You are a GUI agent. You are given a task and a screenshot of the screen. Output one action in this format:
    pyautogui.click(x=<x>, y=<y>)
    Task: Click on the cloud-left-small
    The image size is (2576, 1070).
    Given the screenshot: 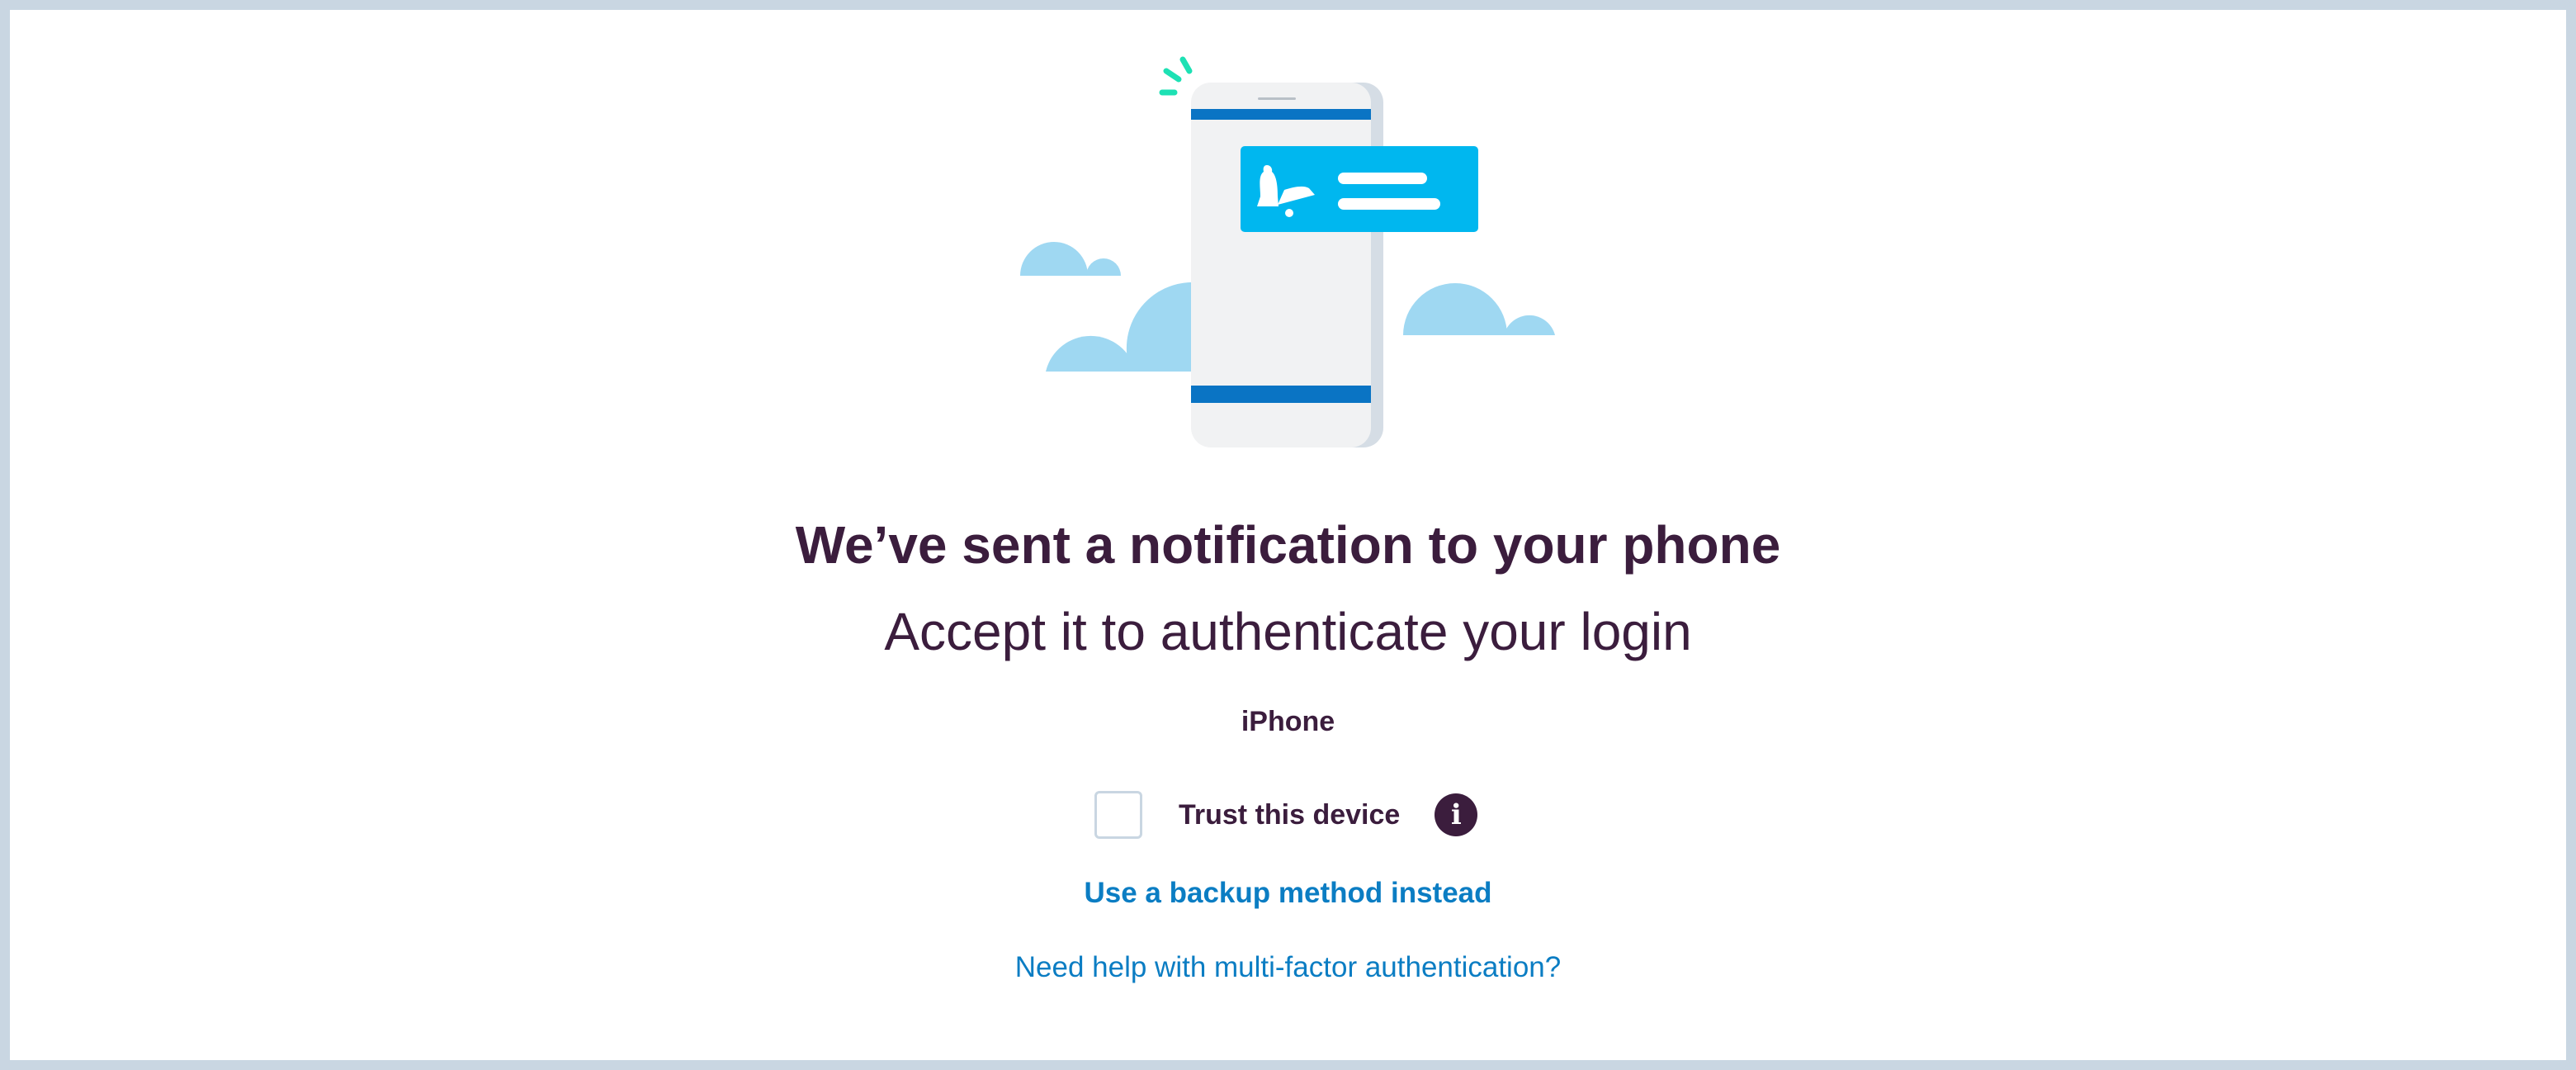 What is the action you would take?
    pyautogui.click(x=1070, y=259)
    